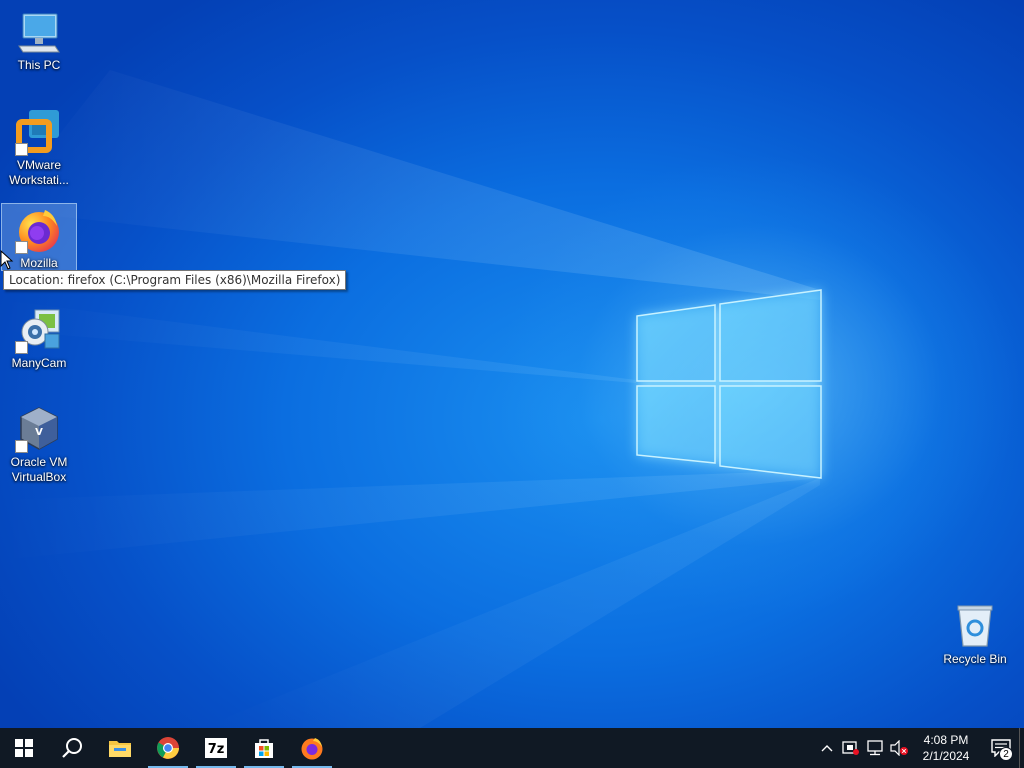 The height and width of the screenshot is (768, 1024). I want to click on clock-date: 2/1/2024, so click(946, 756).